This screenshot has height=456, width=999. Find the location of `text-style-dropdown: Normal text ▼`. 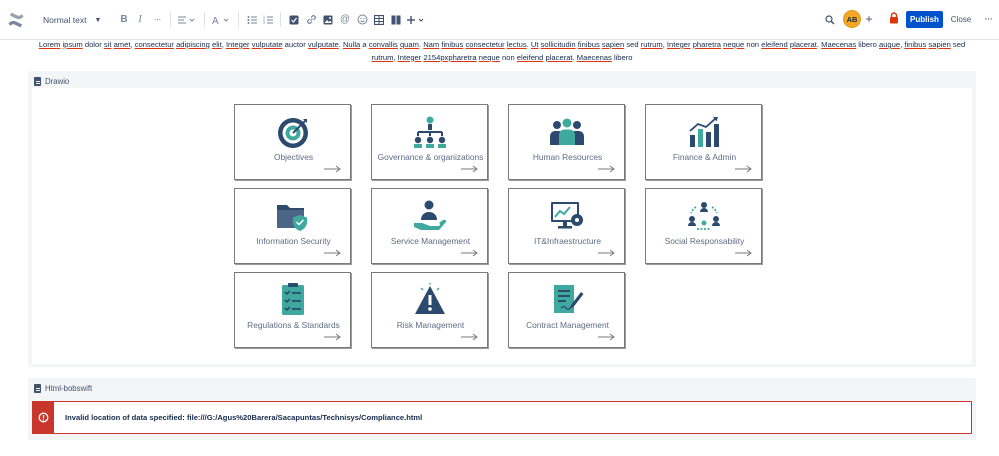

text-style-dropdown: Normal text ▼ is located at coordinates (72, 20).